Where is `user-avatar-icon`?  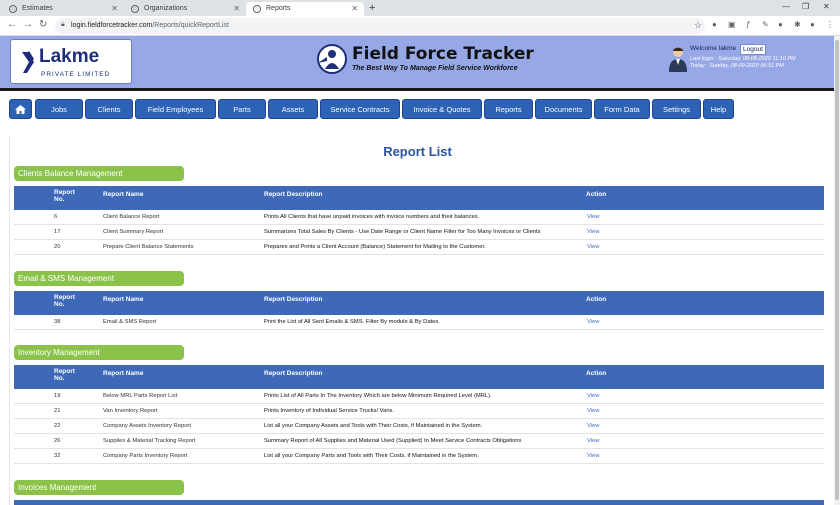 user-avatar-icon is located at coordinates (678, 59).